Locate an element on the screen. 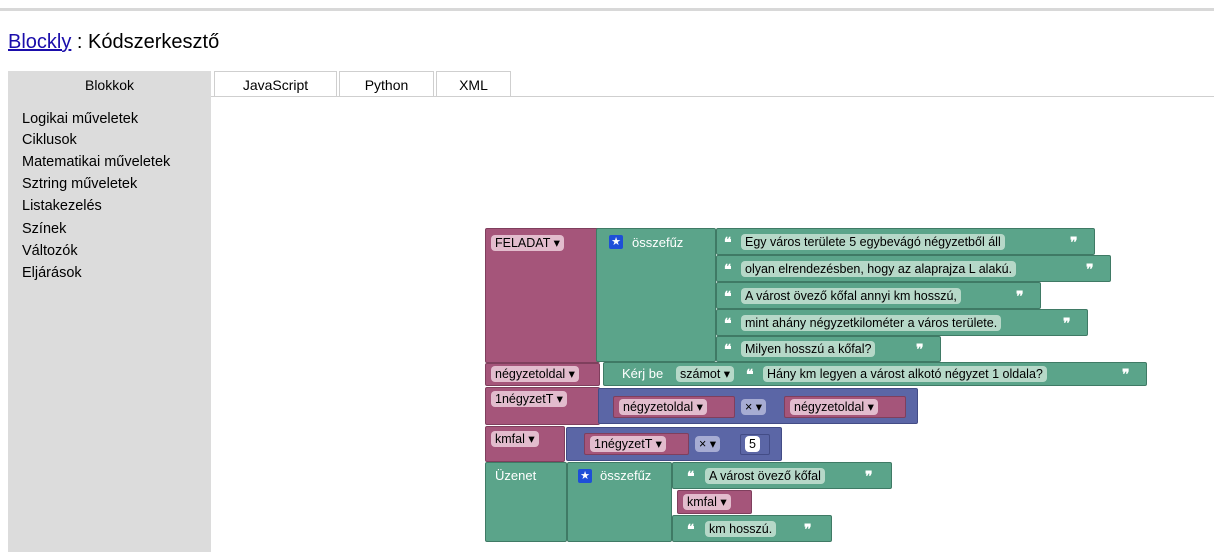  top-divider is located at coordinates (607, 9).